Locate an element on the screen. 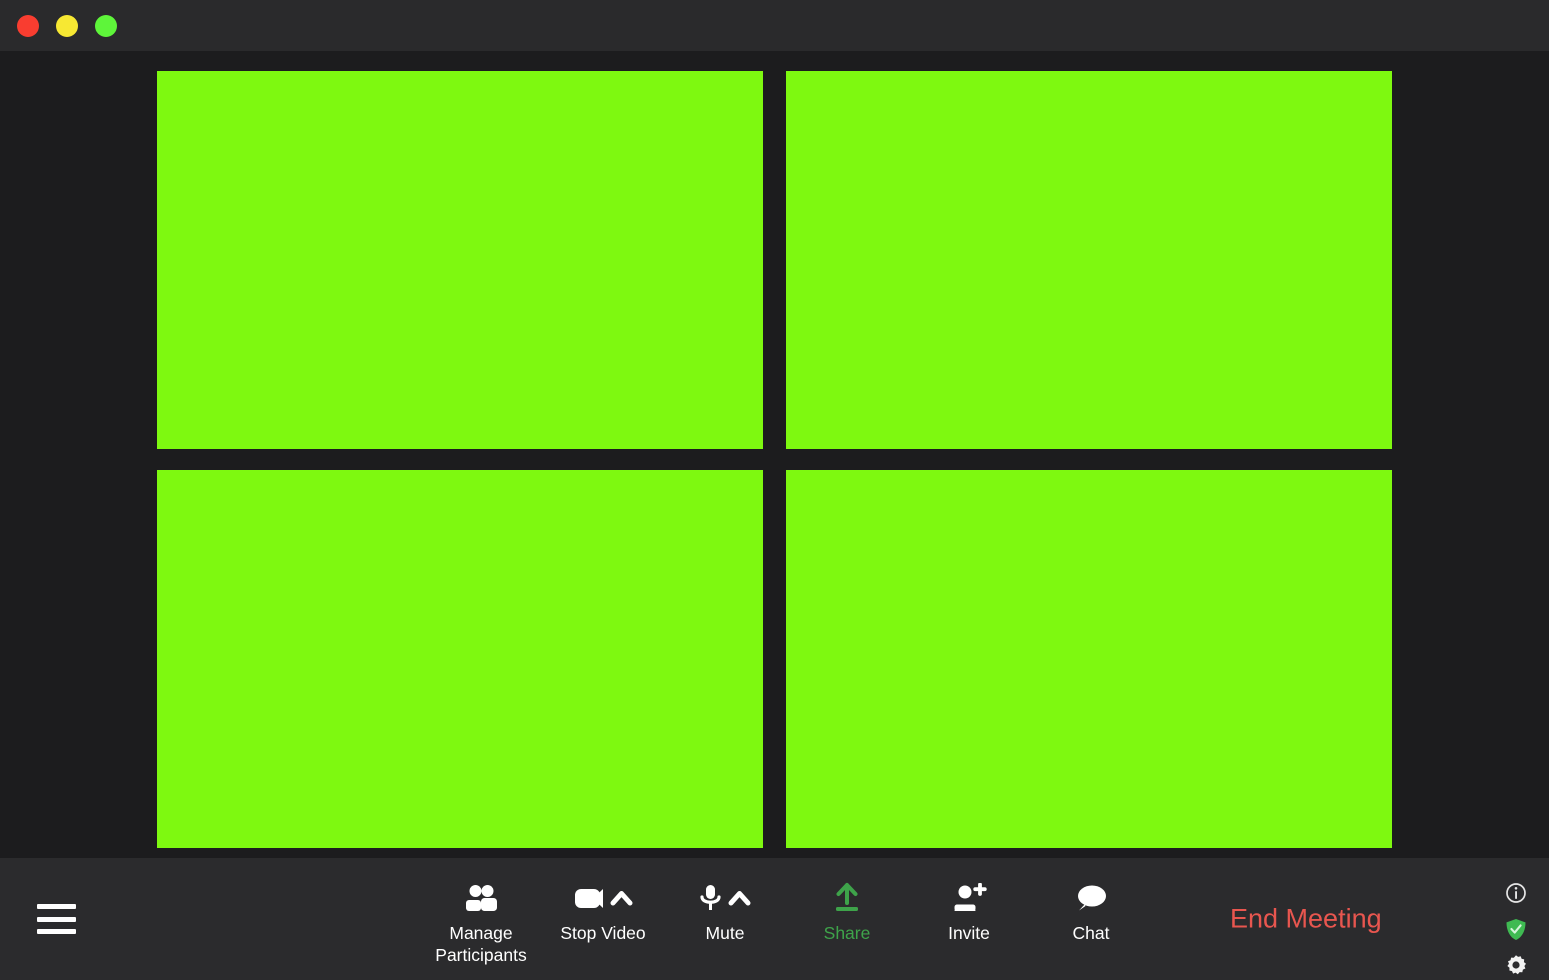 This screenshot has width=1549, height=980. maximize-window-button is located at coordinates (106, 25).